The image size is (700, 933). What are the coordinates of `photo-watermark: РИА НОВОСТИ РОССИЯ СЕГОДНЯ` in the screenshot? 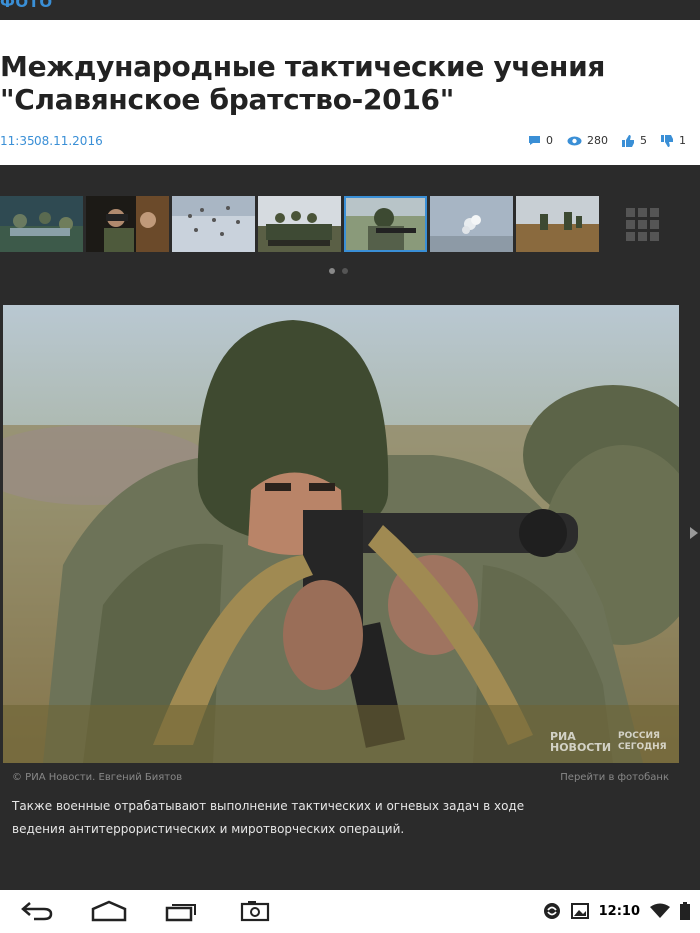 It's located at (611, 742).